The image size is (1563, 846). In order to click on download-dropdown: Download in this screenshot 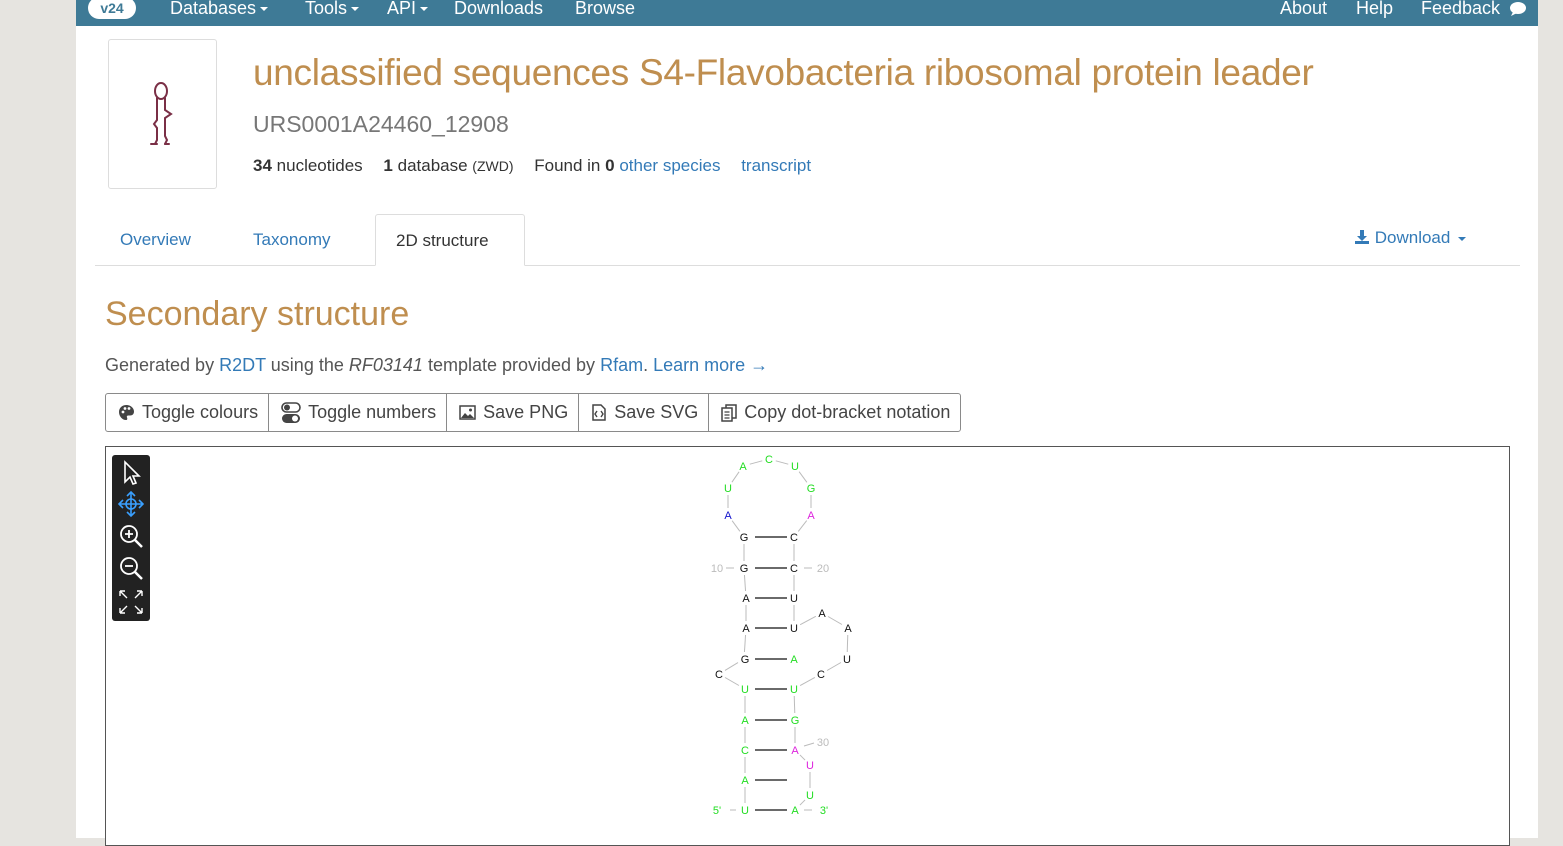, I will do `click(1410, 238)`.